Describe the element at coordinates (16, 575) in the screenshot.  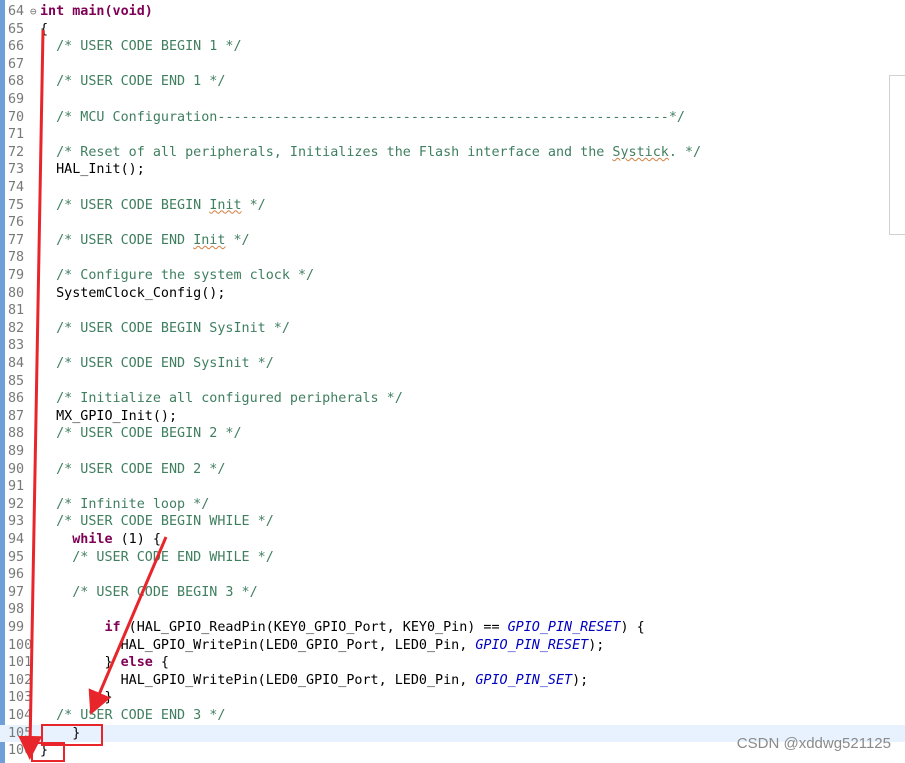
I see `line-number: 96` at that location.